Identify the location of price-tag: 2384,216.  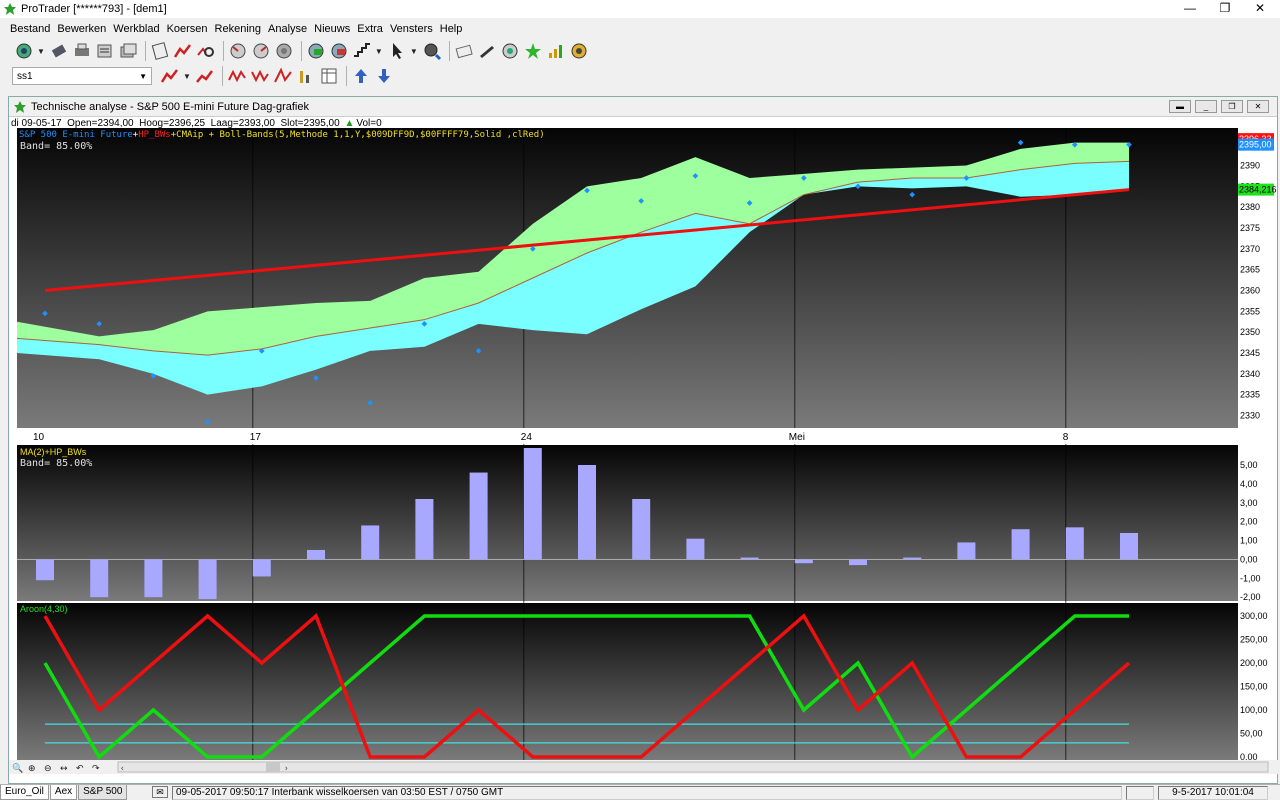
(1258, 190).